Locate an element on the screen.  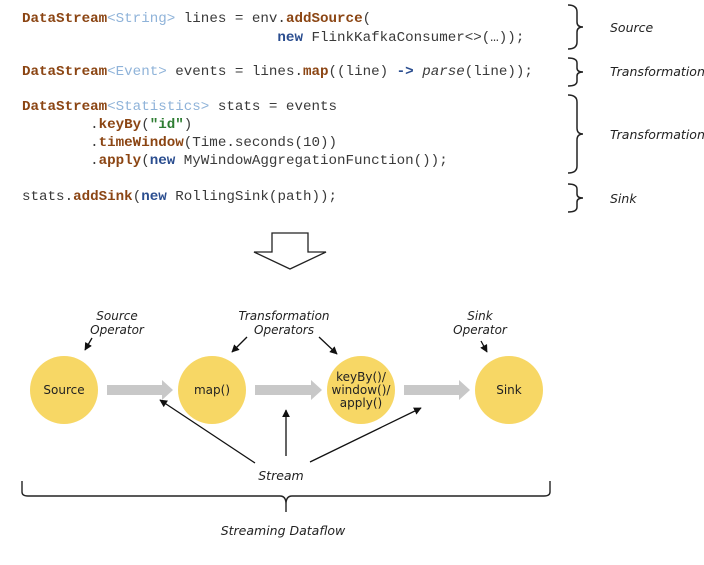
transformation-operators-label-2: Operators is located at coordinates (284, 330).